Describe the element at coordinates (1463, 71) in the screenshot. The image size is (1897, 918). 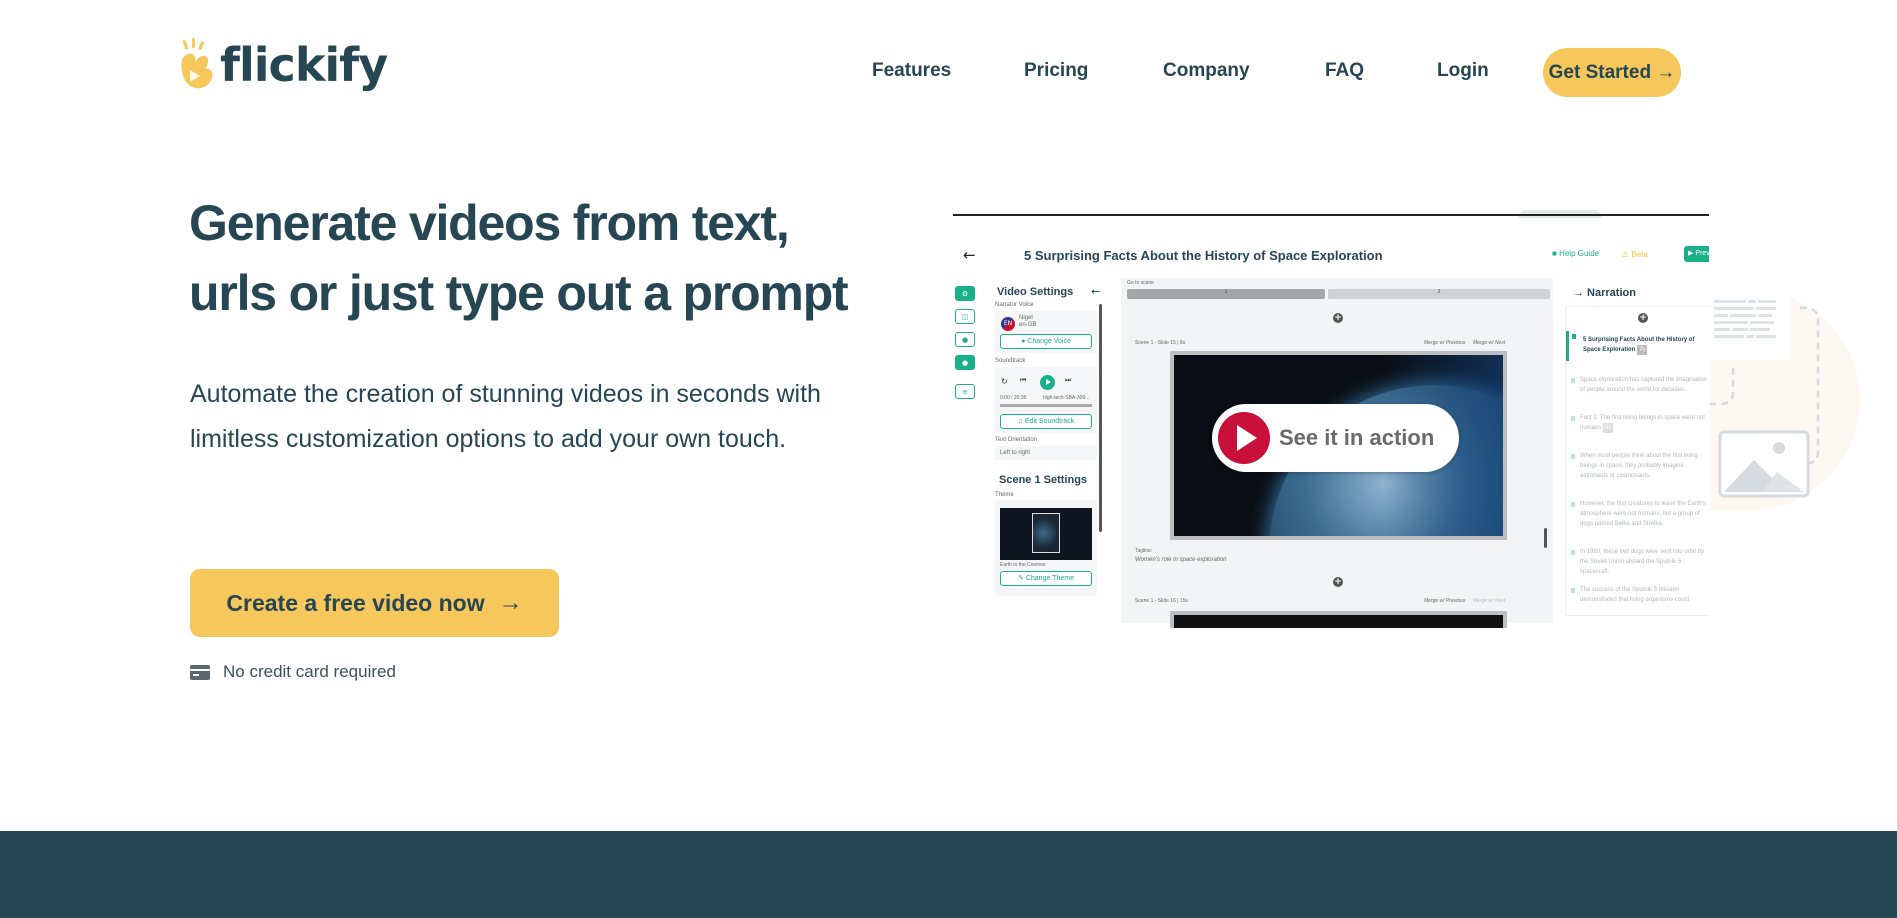
I see `nav-login: Login` at that location.